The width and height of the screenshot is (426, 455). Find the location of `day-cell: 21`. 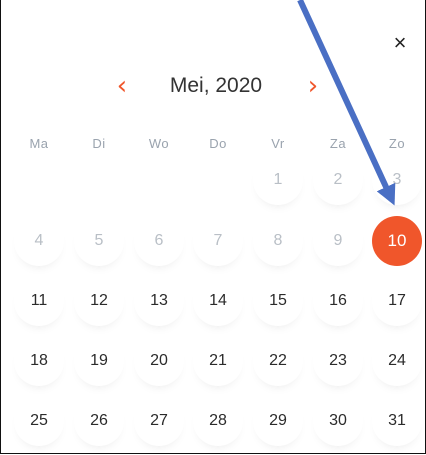

day-cell: 21 is located at coordinates (218, 361).